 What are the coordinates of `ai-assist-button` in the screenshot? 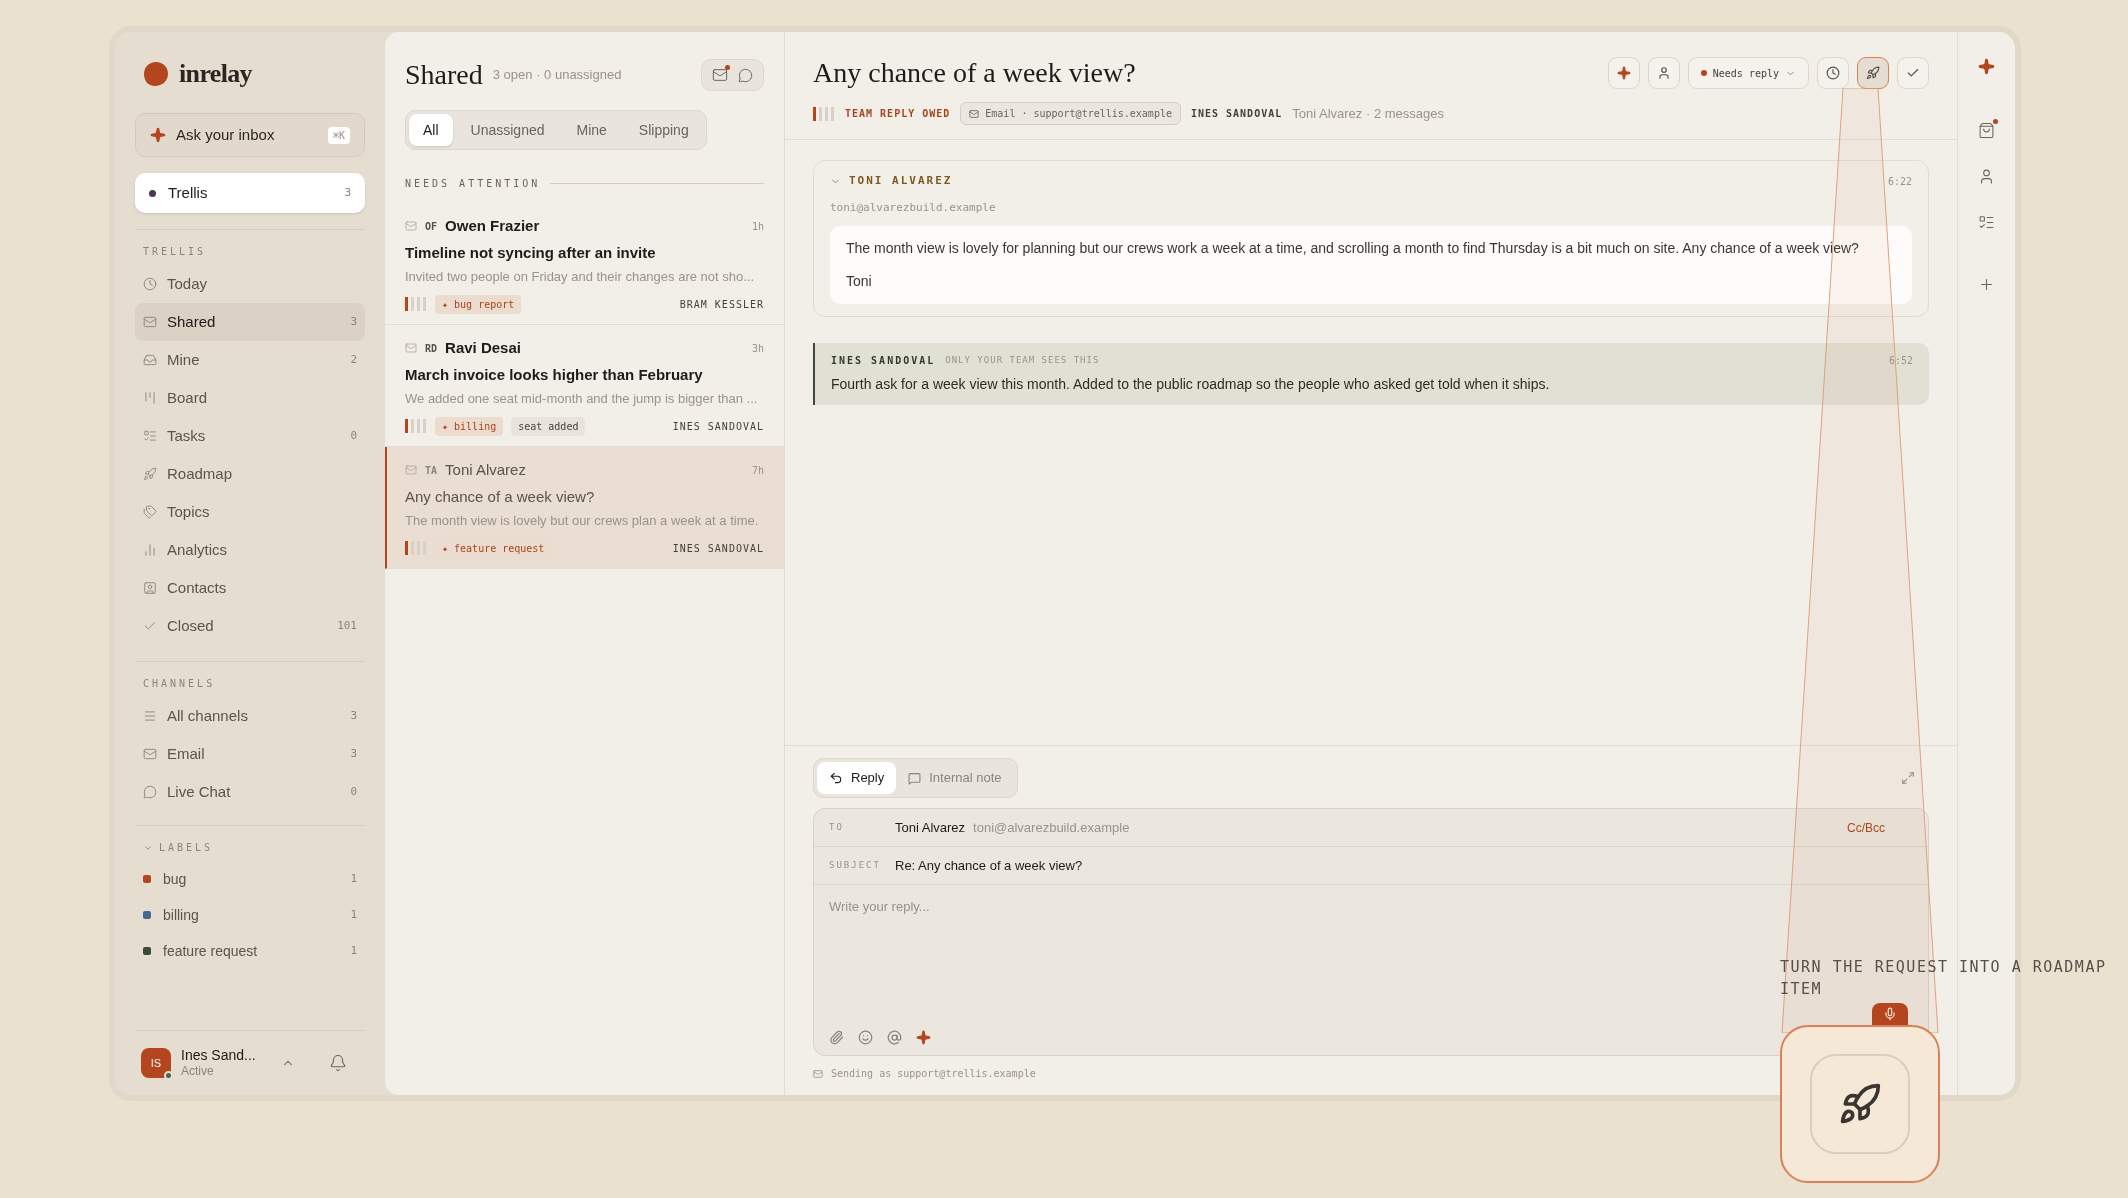 It's located at (1623, 73).